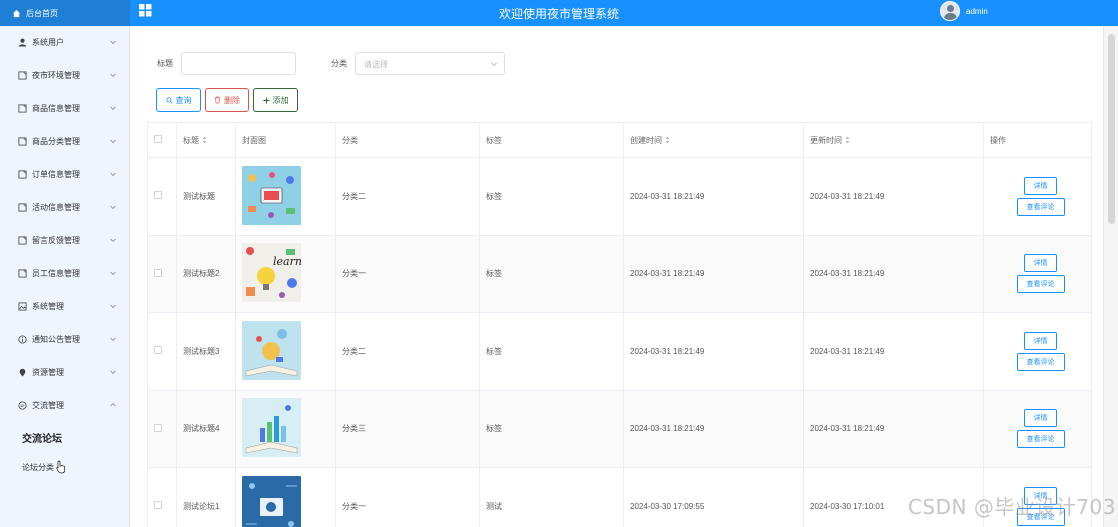  I want to click on sidebar-item-goods: 商品信息管理, so click(64, 108).